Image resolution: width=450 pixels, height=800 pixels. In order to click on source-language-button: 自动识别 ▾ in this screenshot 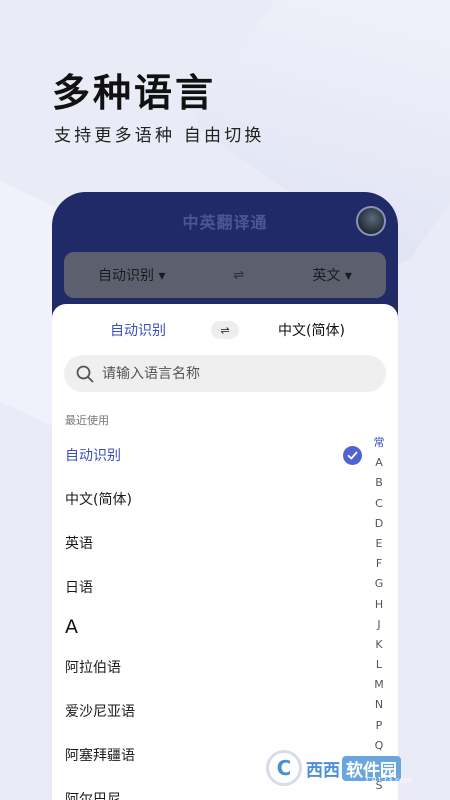, I will do `click(131, 275)`.